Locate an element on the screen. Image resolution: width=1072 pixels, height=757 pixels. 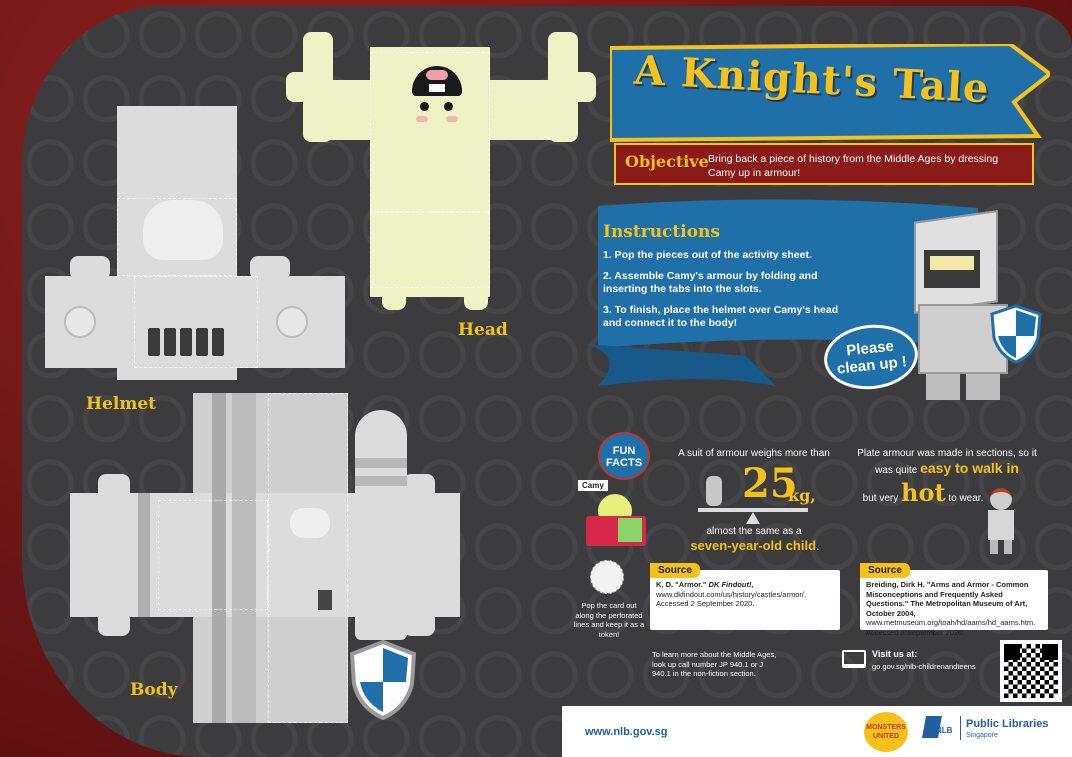
singapore-label: Singapore is located at coordinates (982, 735).